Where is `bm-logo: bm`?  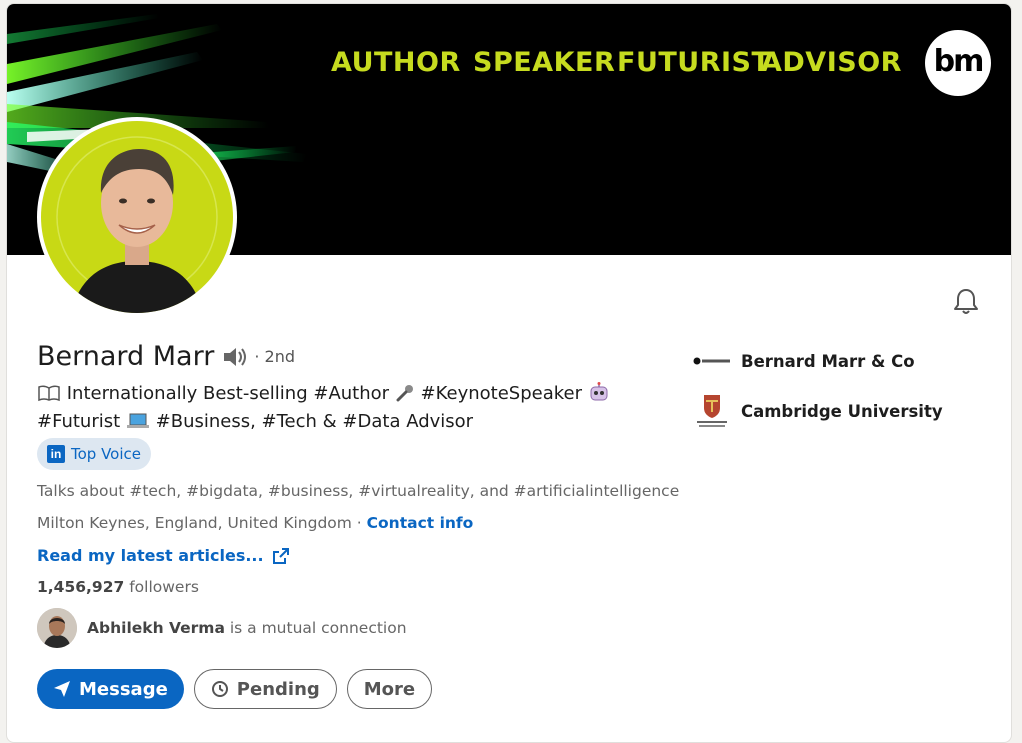 bm-logo: bm is located at coordinates (958, 63).